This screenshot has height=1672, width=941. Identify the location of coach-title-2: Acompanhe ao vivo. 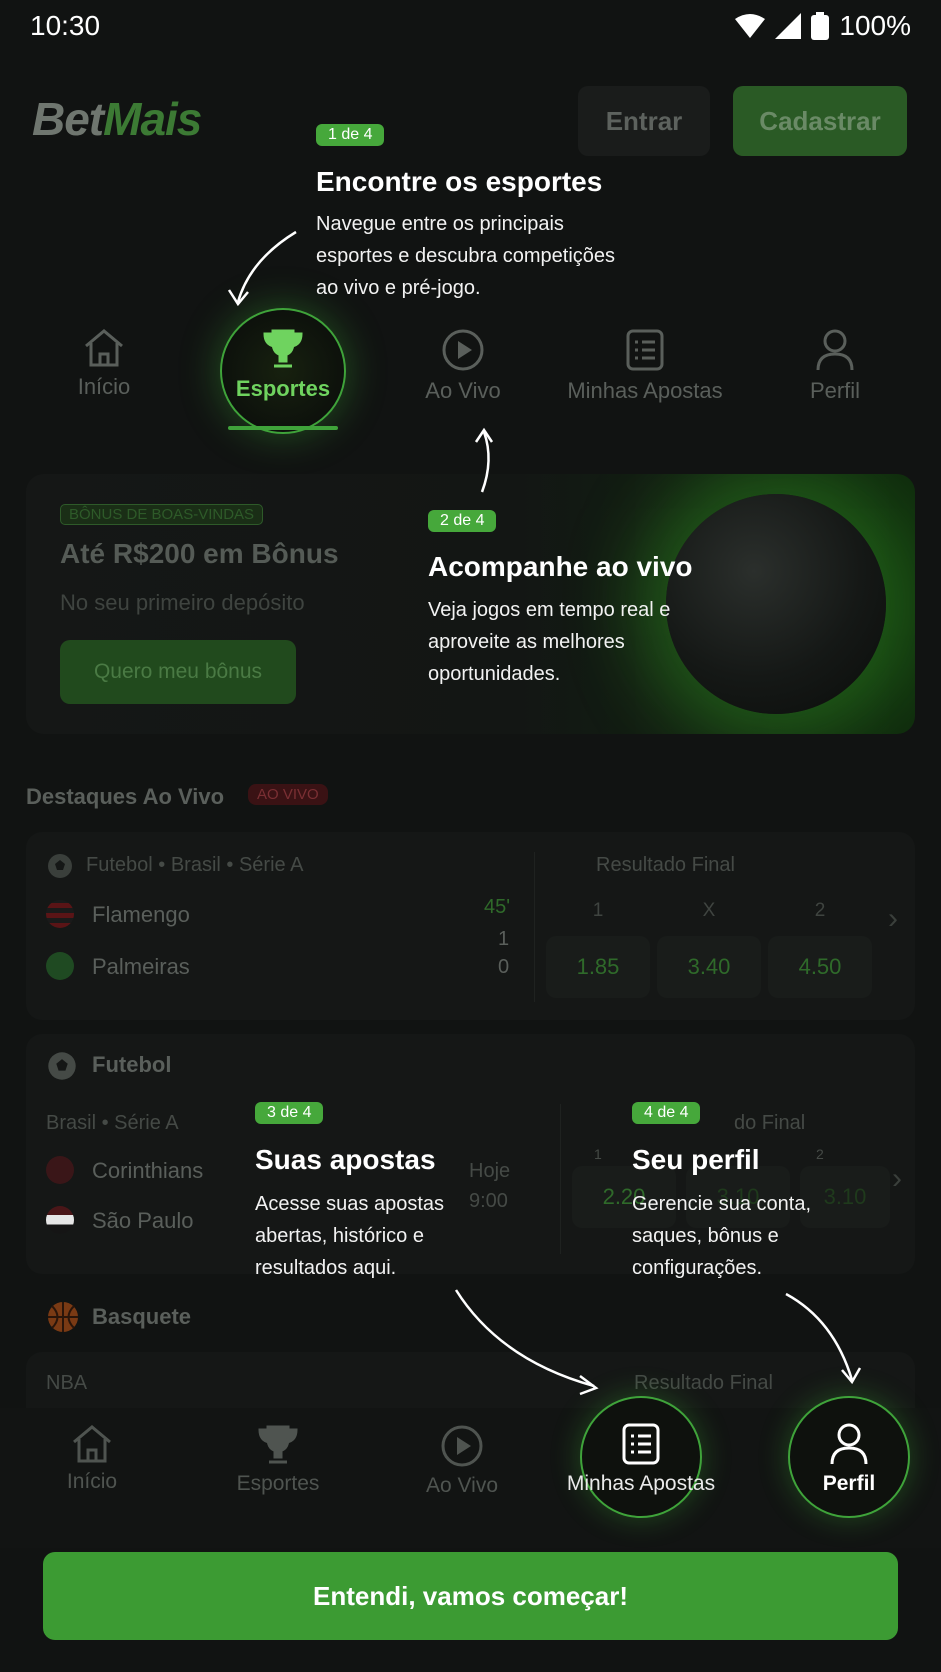
(560, 566).